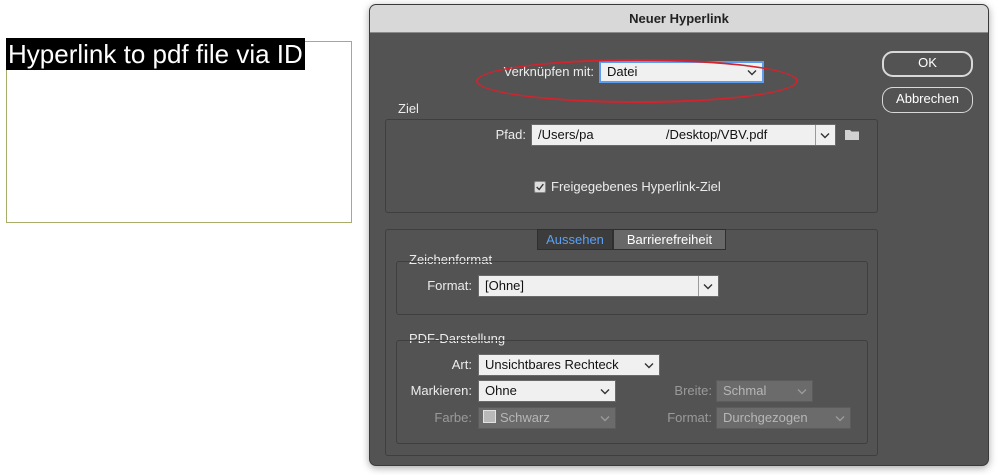  Describe the element at coordinates (441, 390) in the screenshot. I see `highlight-label: Markieren:` at that location.